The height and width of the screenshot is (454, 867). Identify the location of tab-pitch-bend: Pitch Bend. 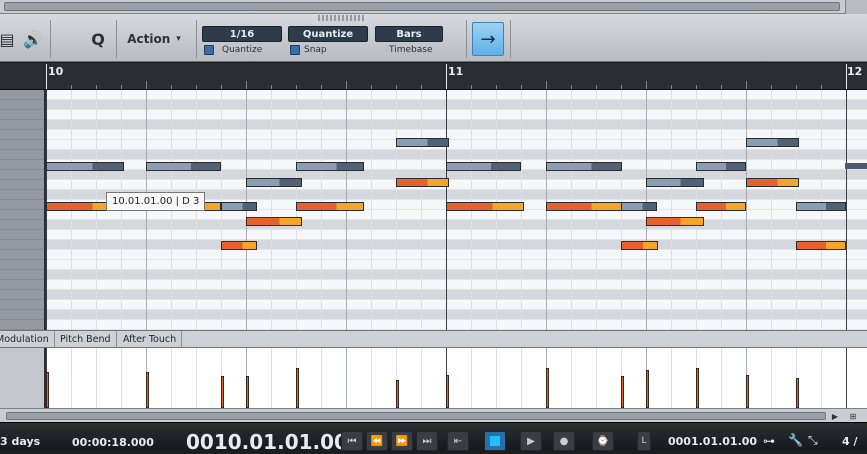
(86, 339).